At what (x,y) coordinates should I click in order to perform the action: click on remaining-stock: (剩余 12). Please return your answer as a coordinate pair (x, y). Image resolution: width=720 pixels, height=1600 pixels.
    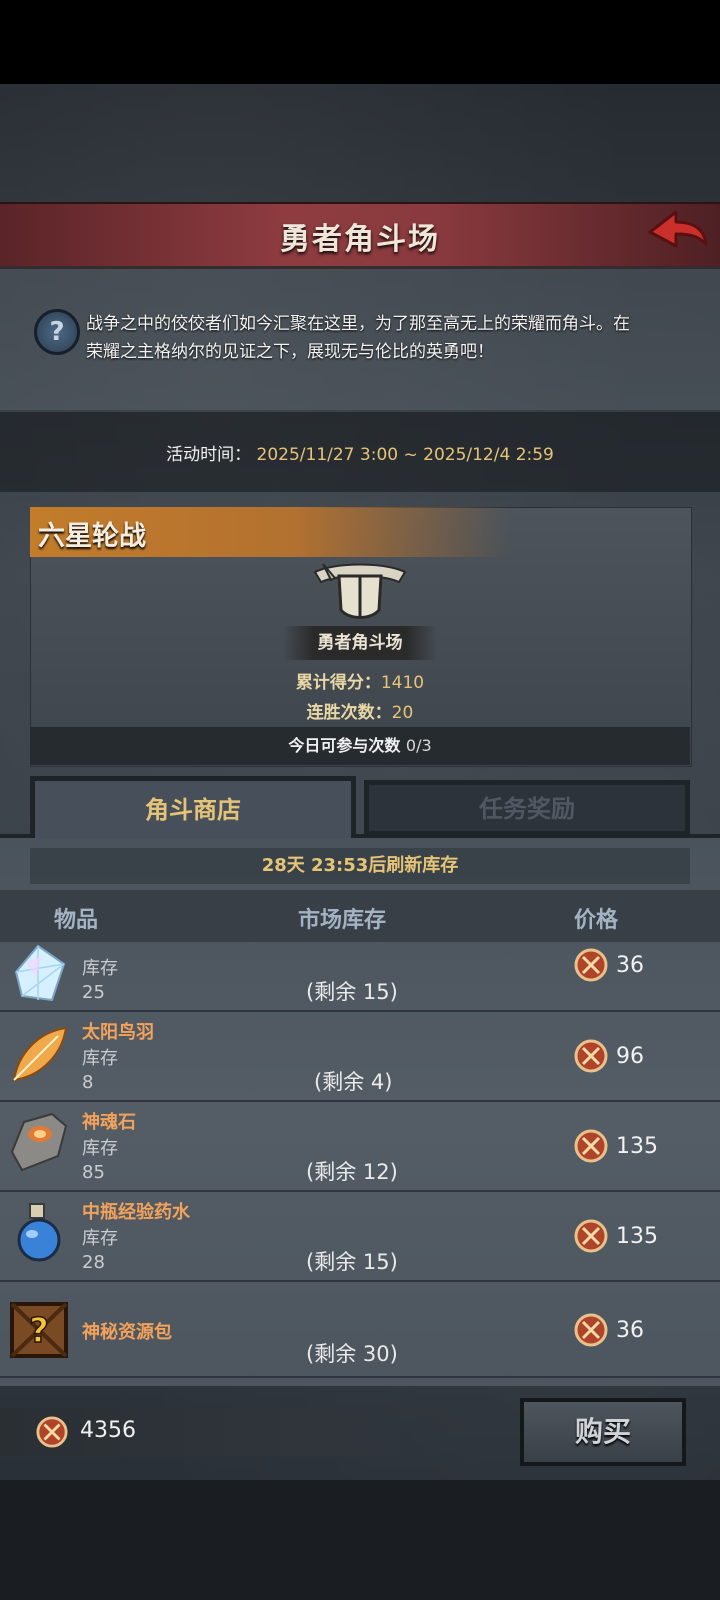
    Looking at the image, I should click on (352, 1172).